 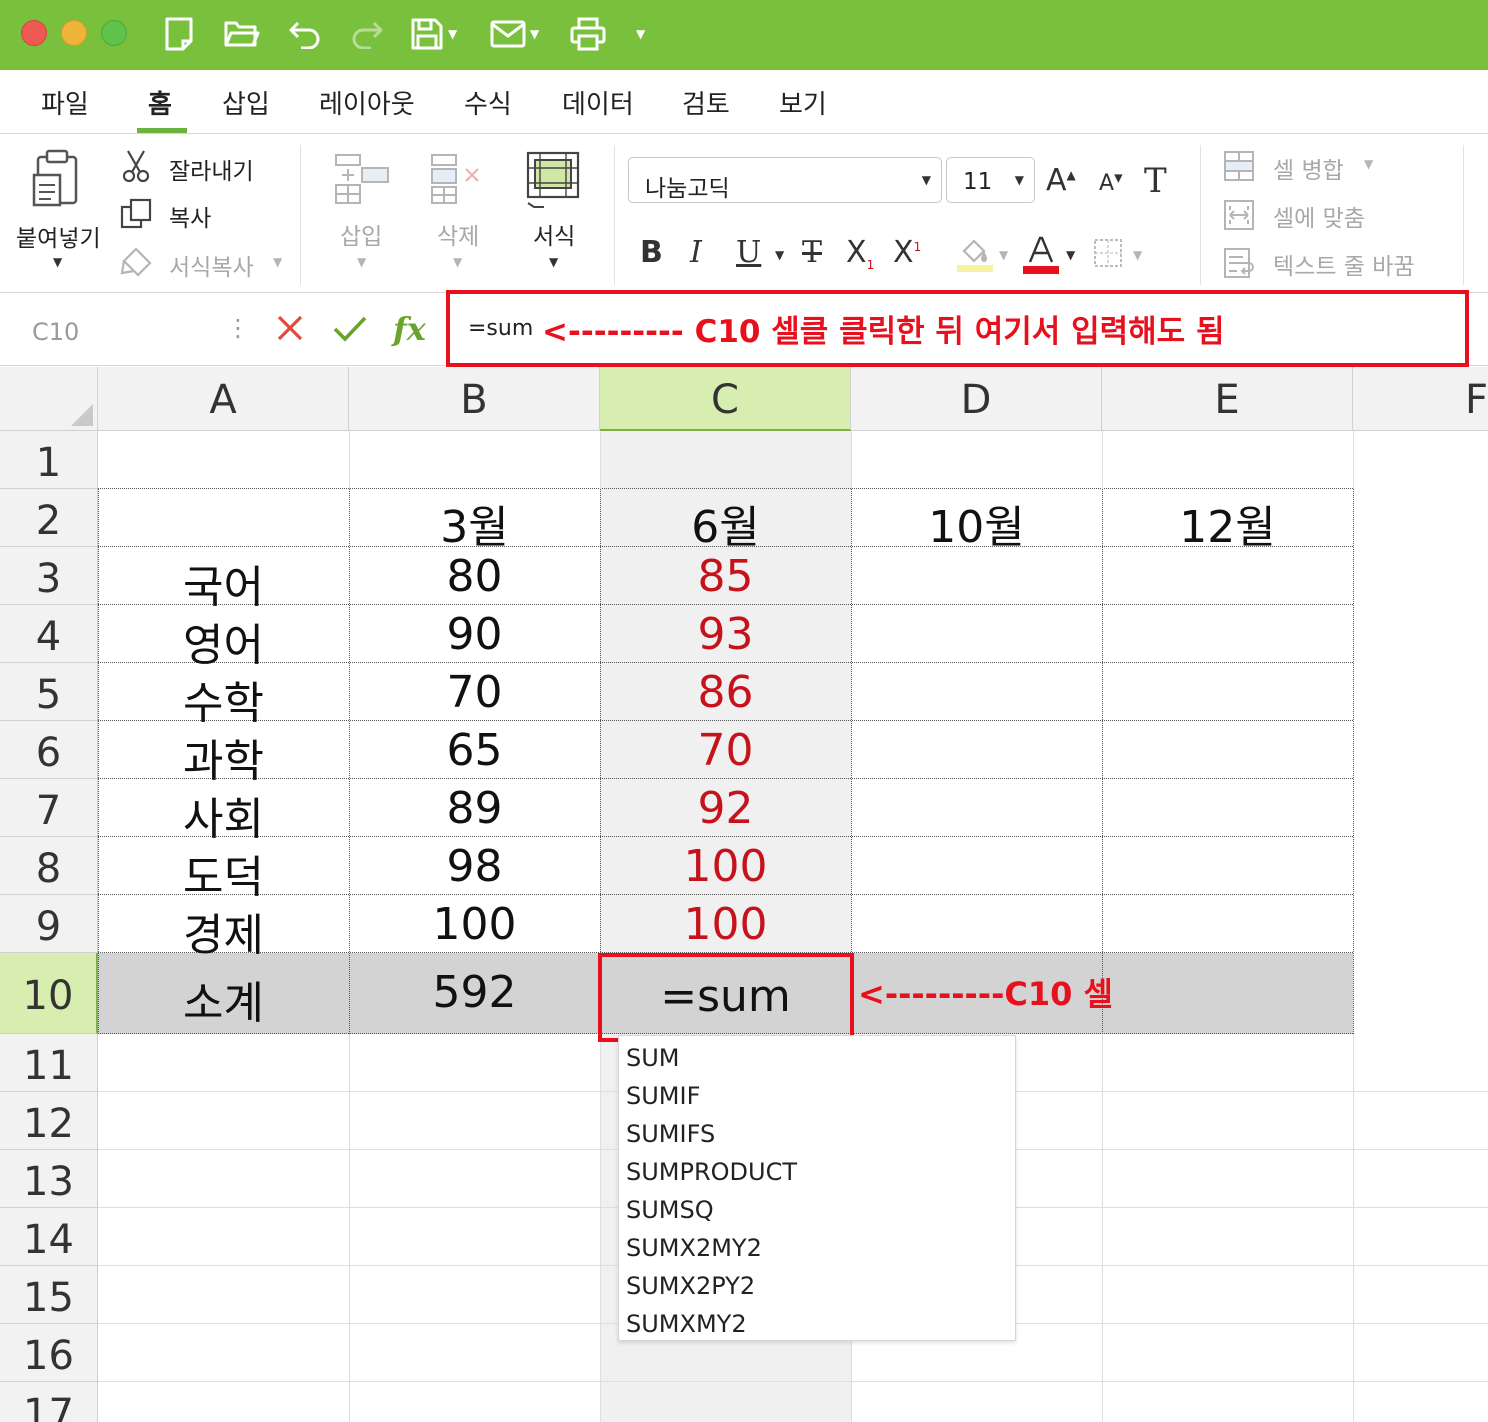 What do you see at coordinates (49, 518) in the screenshot?
I see `row-header: 2` at bounding box center [49, 518].